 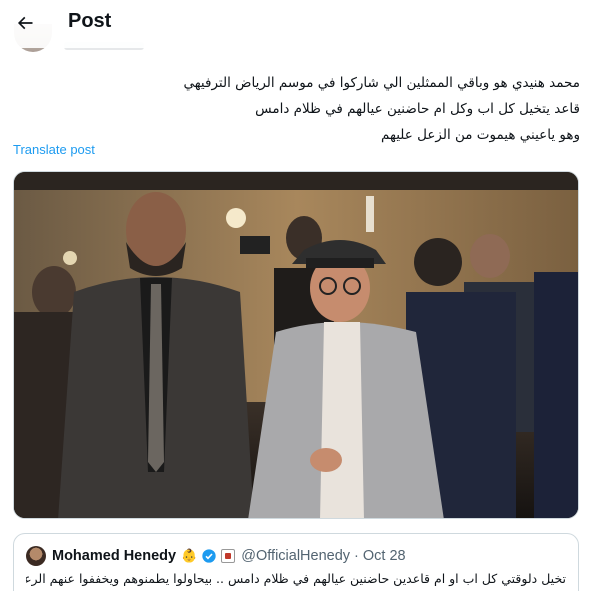 I want to click on back-button, so click(x=25, y=23).